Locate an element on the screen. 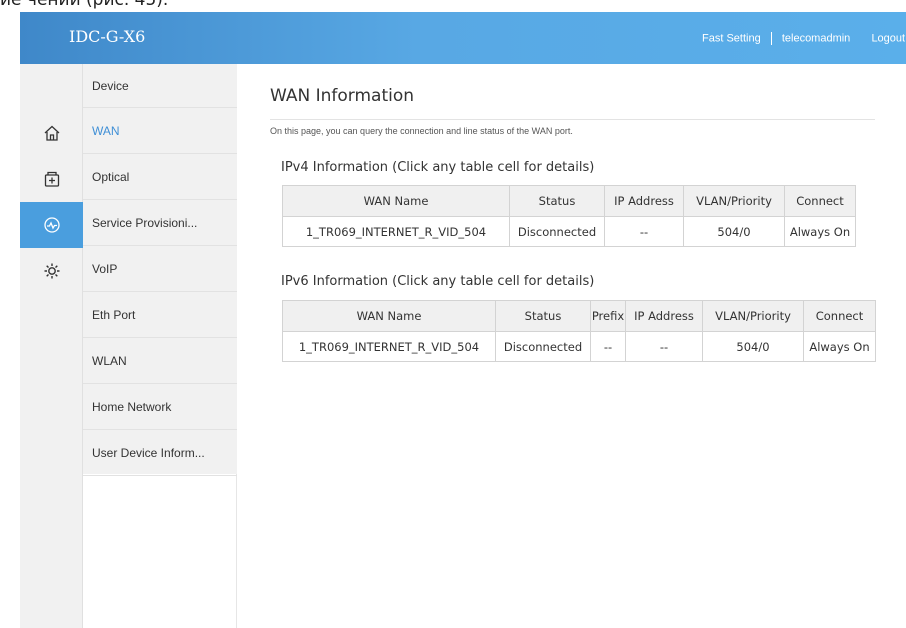 This screenshot has width=906, height=628. fast-setting-link: Fast Setting is located at coordinates (731, 38).